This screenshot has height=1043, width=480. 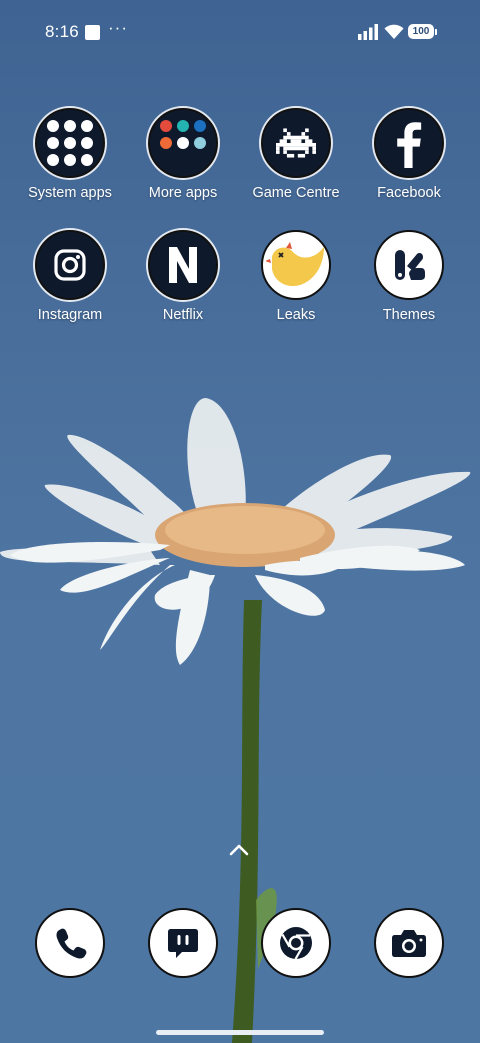 What do you see at coordinates (92, 32) in the screenshot?
I see `notification-icon` at bounding box center [92, 32].